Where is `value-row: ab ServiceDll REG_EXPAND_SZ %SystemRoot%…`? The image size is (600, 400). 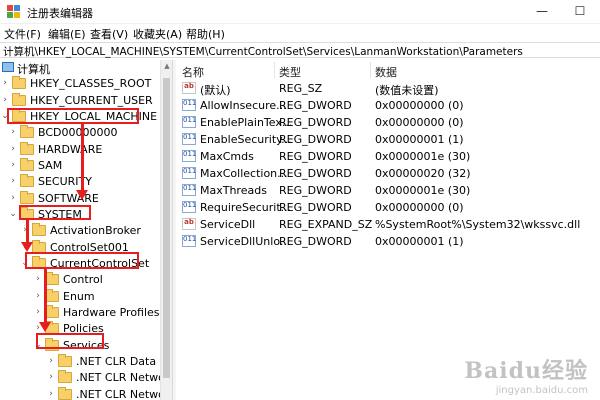
value-row: ab ServiceDll REG_EXPAND_SZ %SystemRoot%… is located at coordinates (388, 224).